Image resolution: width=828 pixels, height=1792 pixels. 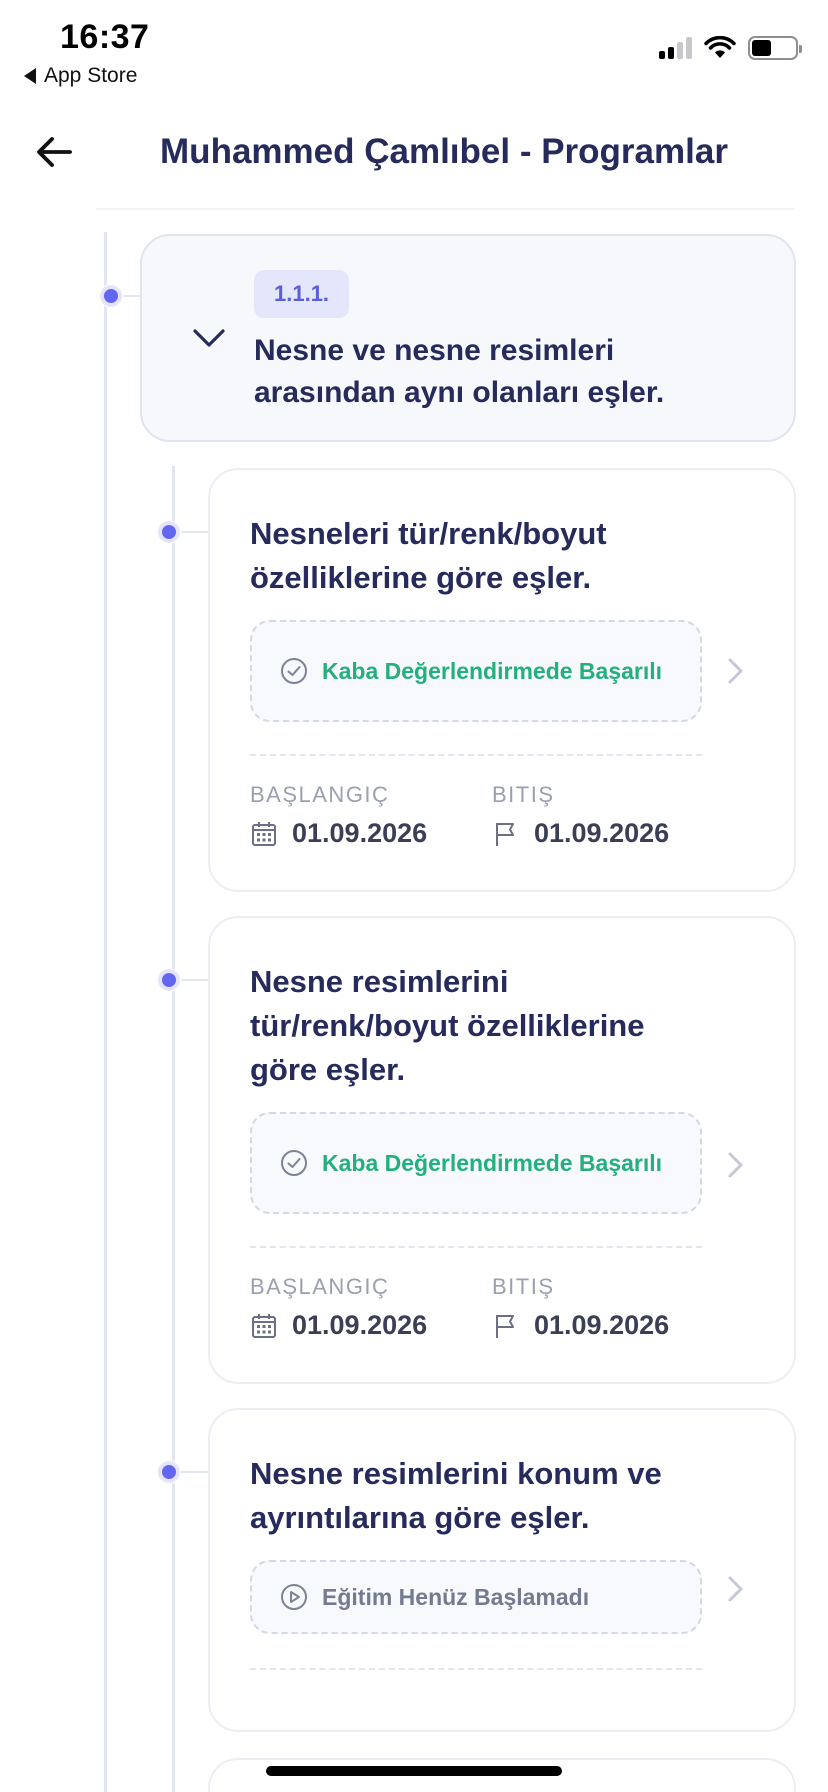 I want to click on chevron-down-icon, so click(x=209, y=339).